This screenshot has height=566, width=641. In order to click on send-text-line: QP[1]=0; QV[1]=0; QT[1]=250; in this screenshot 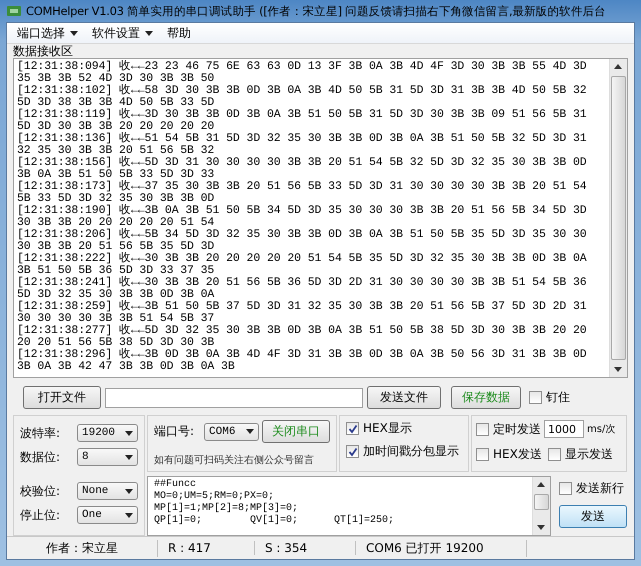, I will do `click(275, 521)`.